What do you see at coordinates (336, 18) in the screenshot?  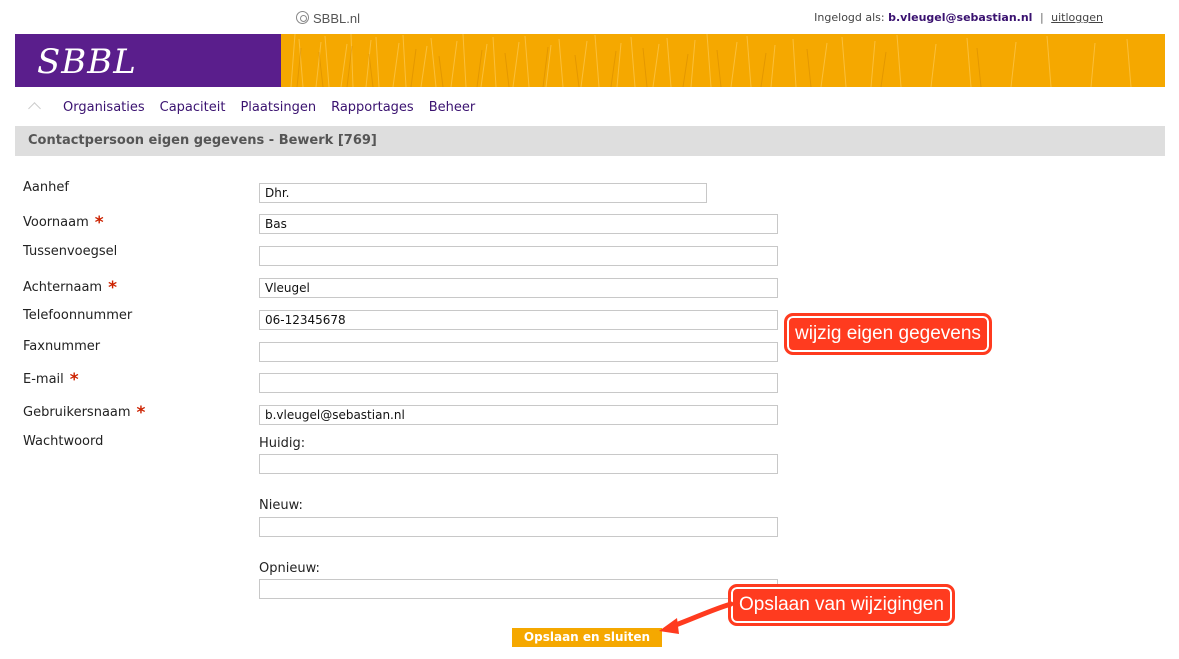 I see `site-name-text: SBBL.nl` at bounding box center [336, 18].